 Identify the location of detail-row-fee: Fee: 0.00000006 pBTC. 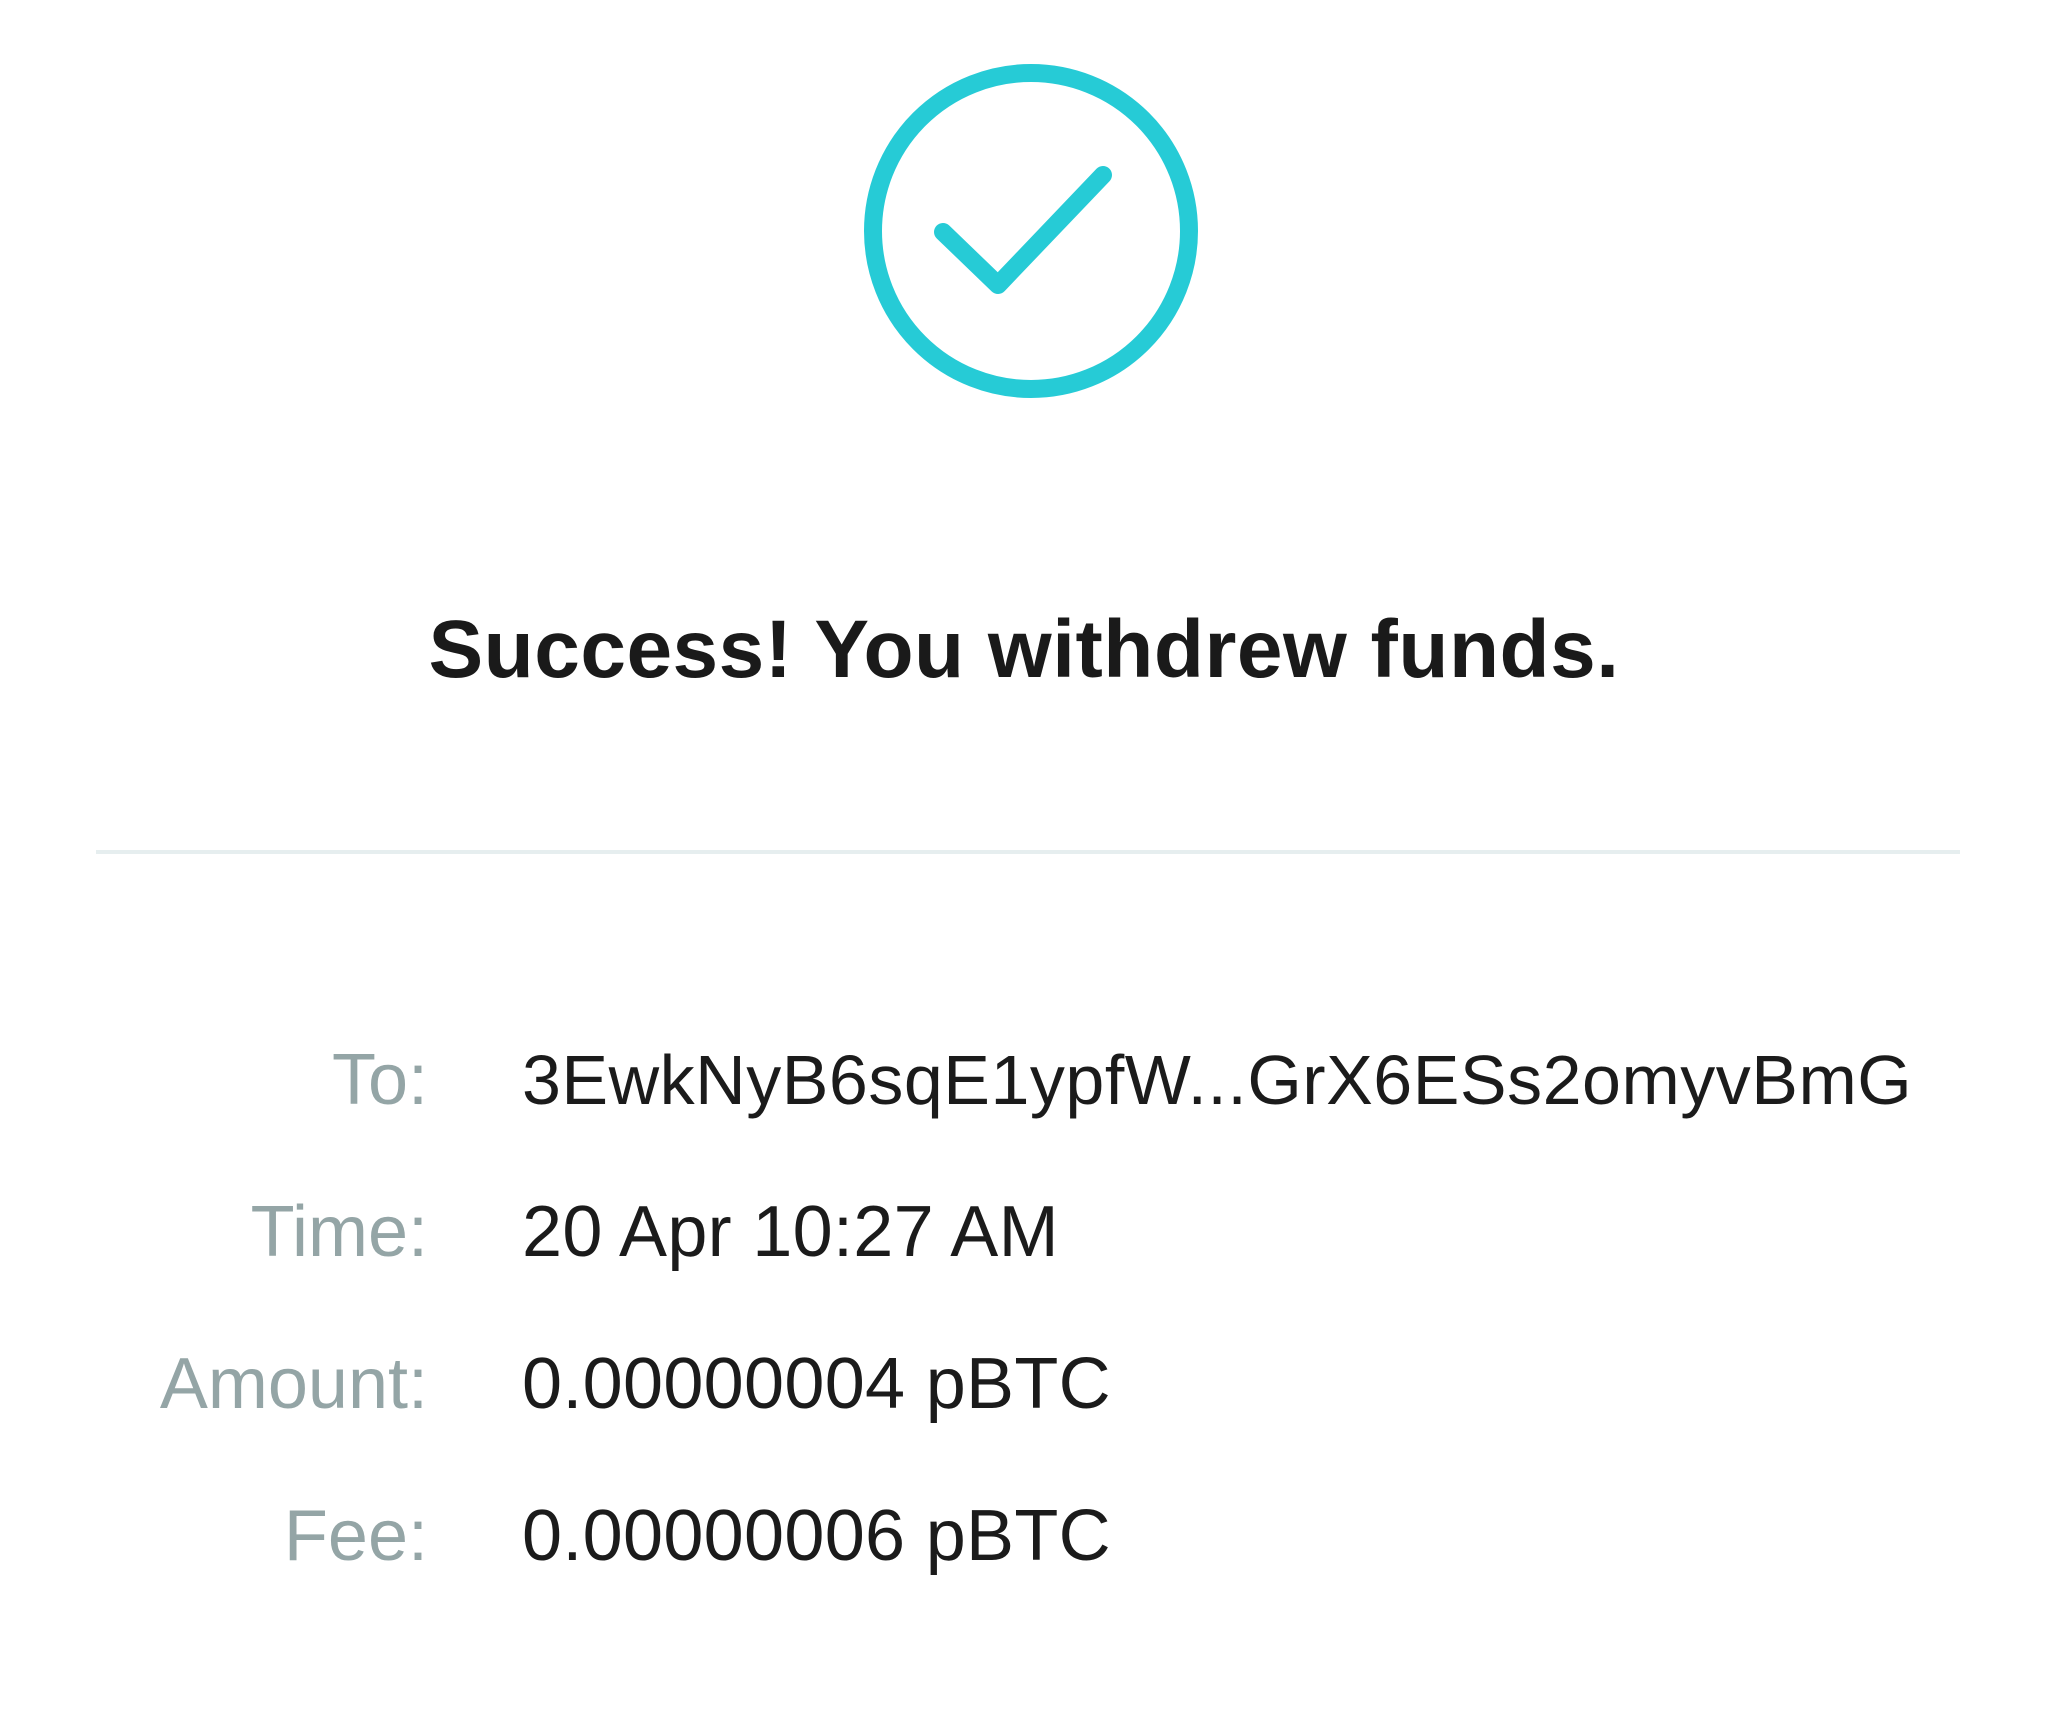
(1024, 1536).